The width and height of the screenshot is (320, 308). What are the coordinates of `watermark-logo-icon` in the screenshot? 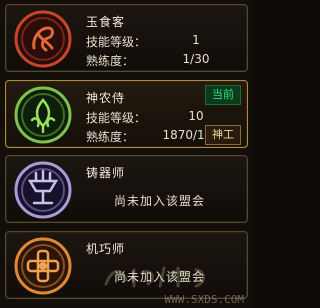 It's located at (154, 277).